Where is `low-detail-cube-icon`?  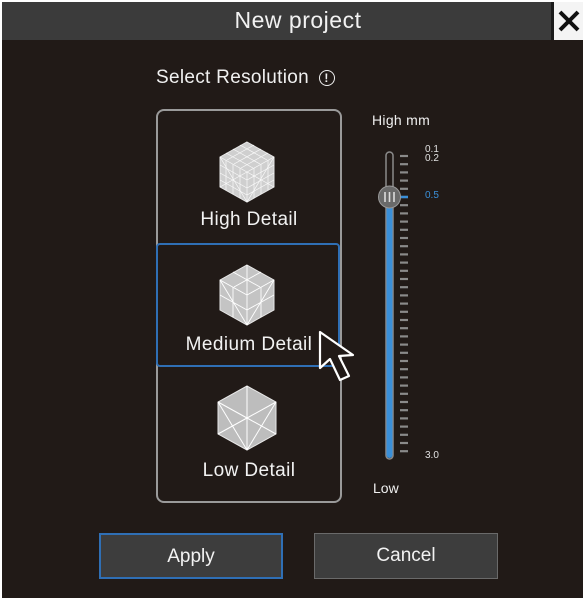 low-detail-cube-icon is located at coordinates (247, 418).